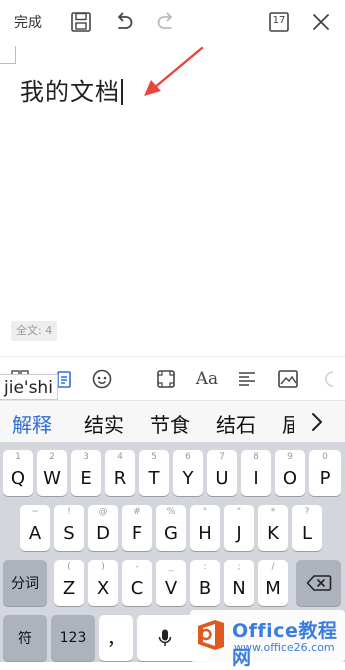 Image resolution: width=345 pixels, height=670 pixels. Describe the element at coordinates (239, 512) in the screenshot. I see `key-j-sub: "` at that location.